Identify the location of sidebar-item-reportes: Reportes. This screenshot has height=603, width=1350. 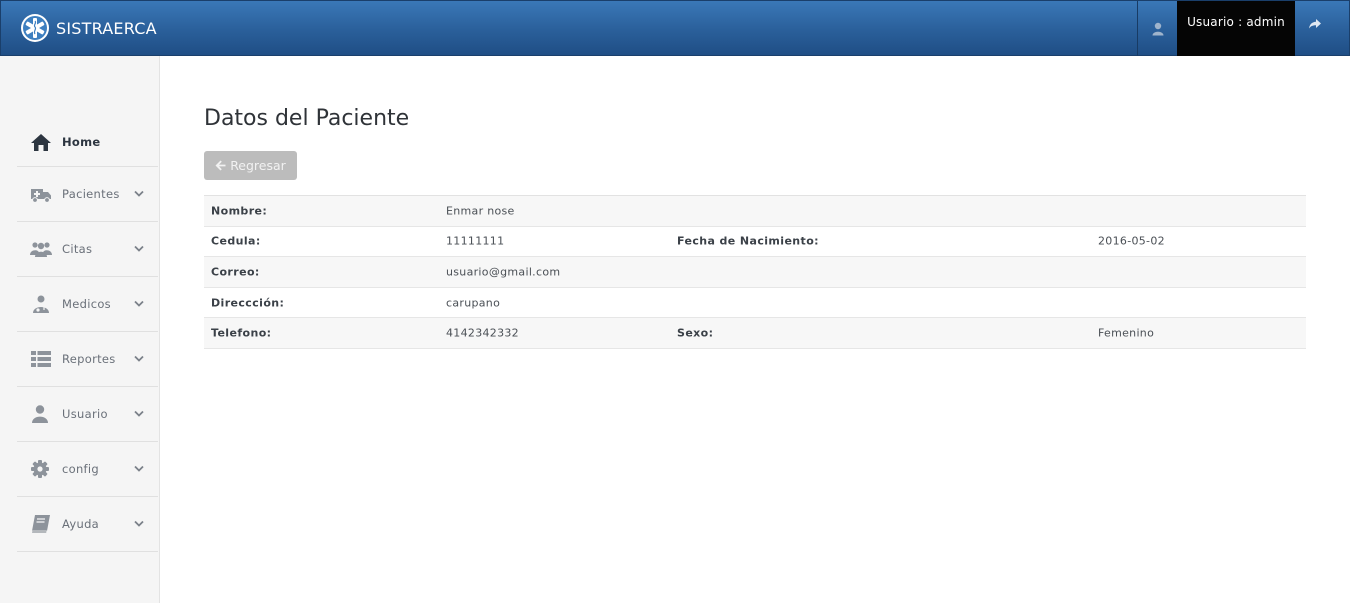
(87, 359).